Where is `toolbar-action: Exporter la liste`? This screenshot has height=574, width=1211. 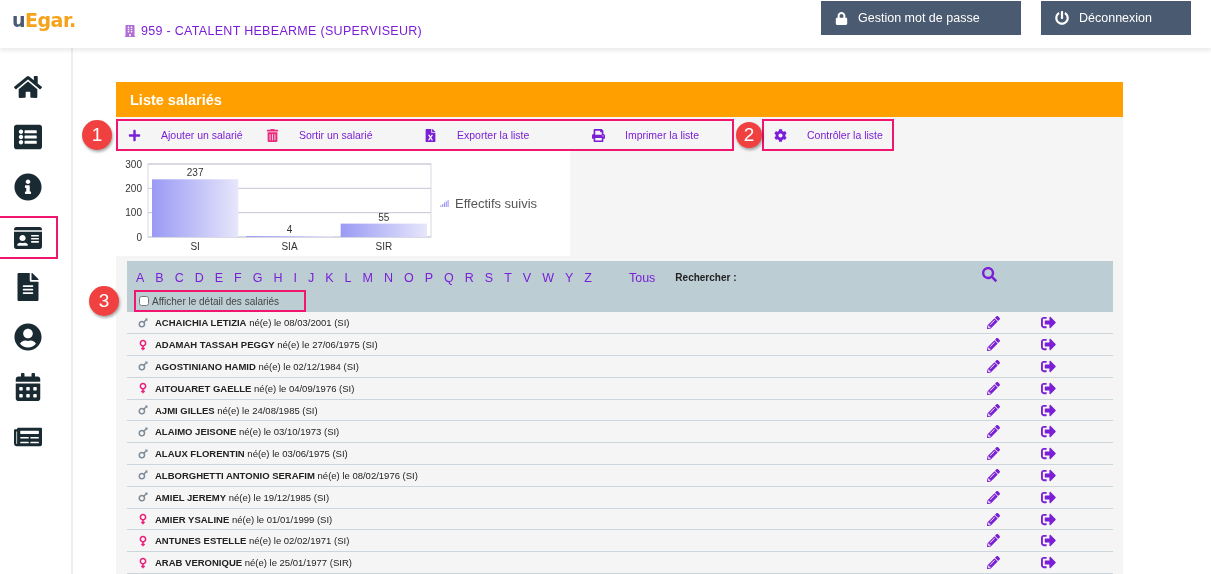 toolbar-action: Exporter la liste is located at coordinates (498, 135).